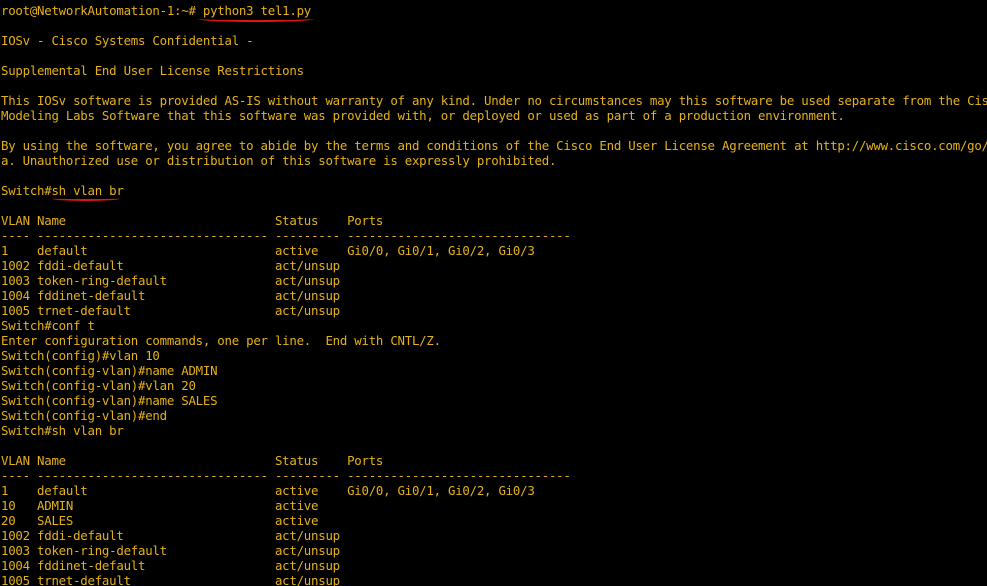 The image size is (987, 586). Describe the element at coordinates (160, 505) in the screenshot. I see `terminal-line: 10 ADMIN active` at that location.